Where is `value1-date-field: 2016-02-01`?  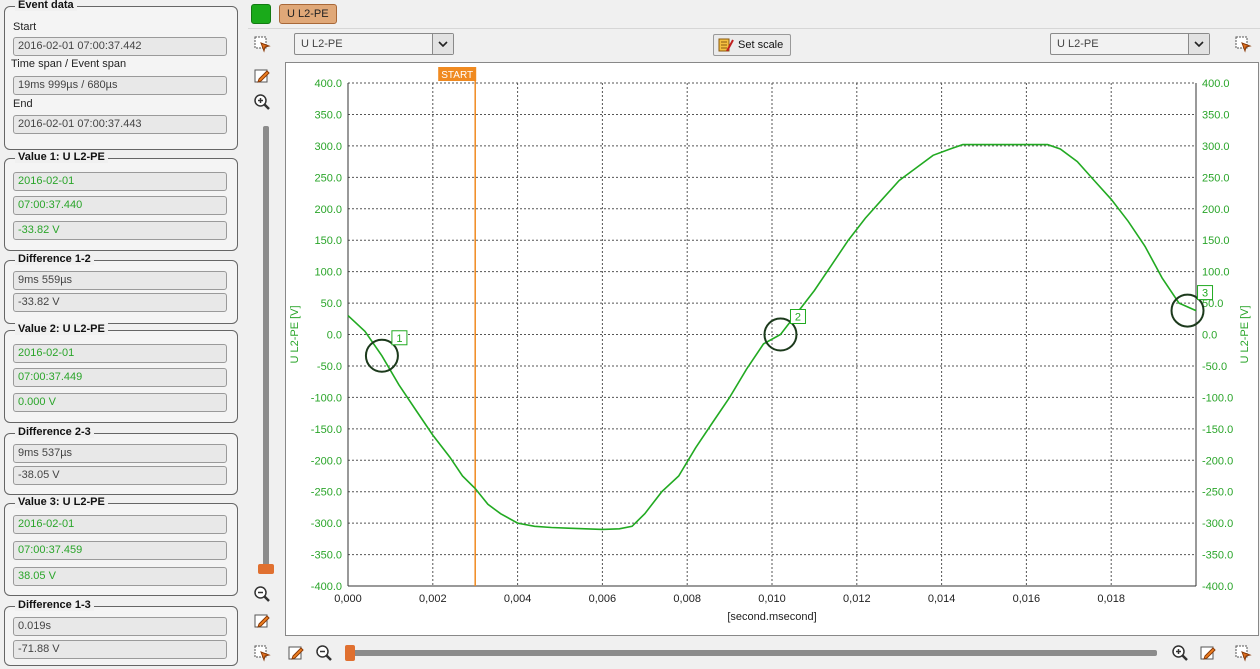 value1-date-field: 2016-02-01 is located at coordinates (120, 181).